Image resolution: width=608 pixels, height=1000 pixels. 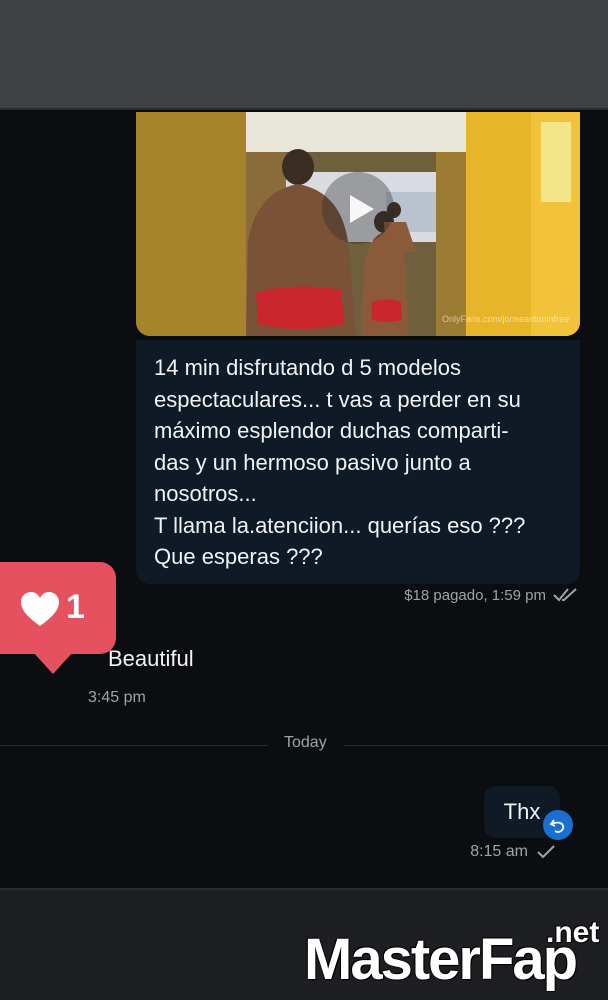 I want to click on heart-icon, so click(x=40, y=609).